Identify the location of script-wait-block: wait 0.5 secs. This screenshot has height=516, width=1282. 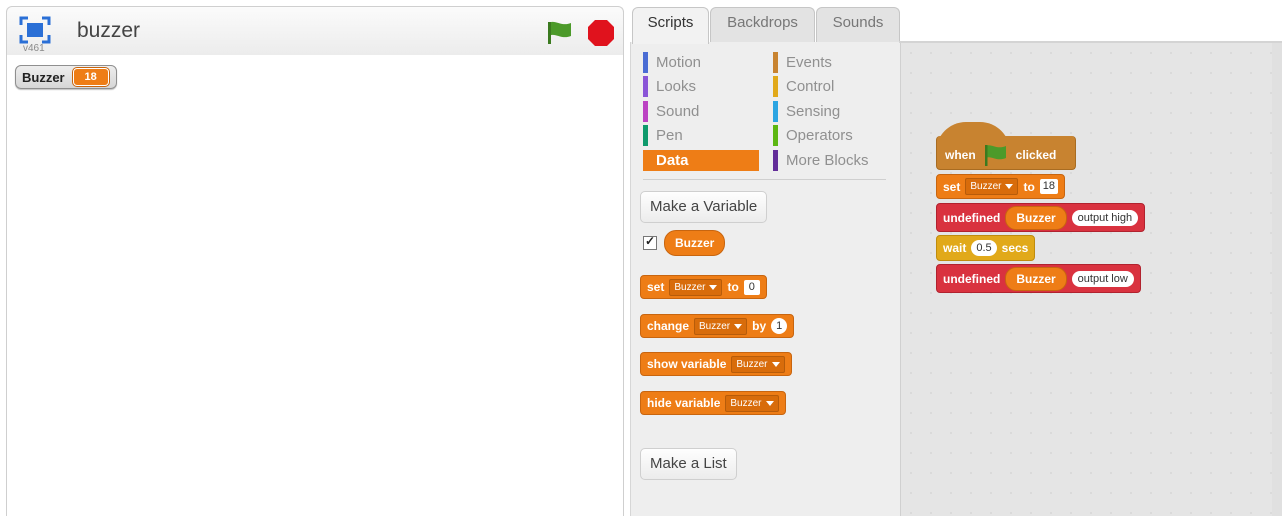
(986, 248).